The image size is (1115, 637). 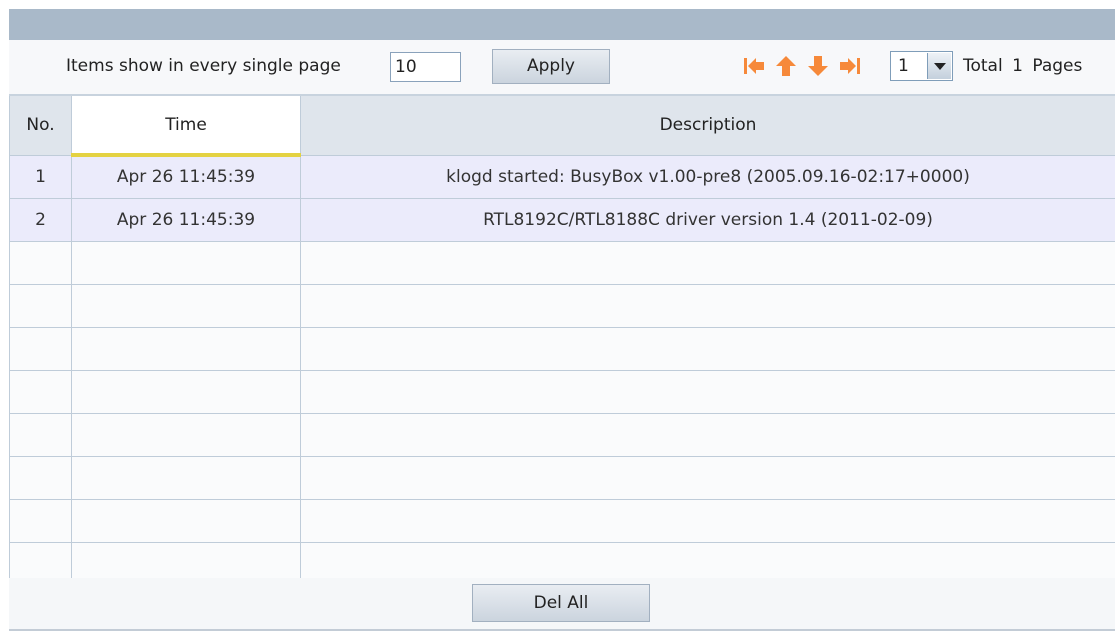 I want to click on items-per-page-input, so click(x=425, y=67).